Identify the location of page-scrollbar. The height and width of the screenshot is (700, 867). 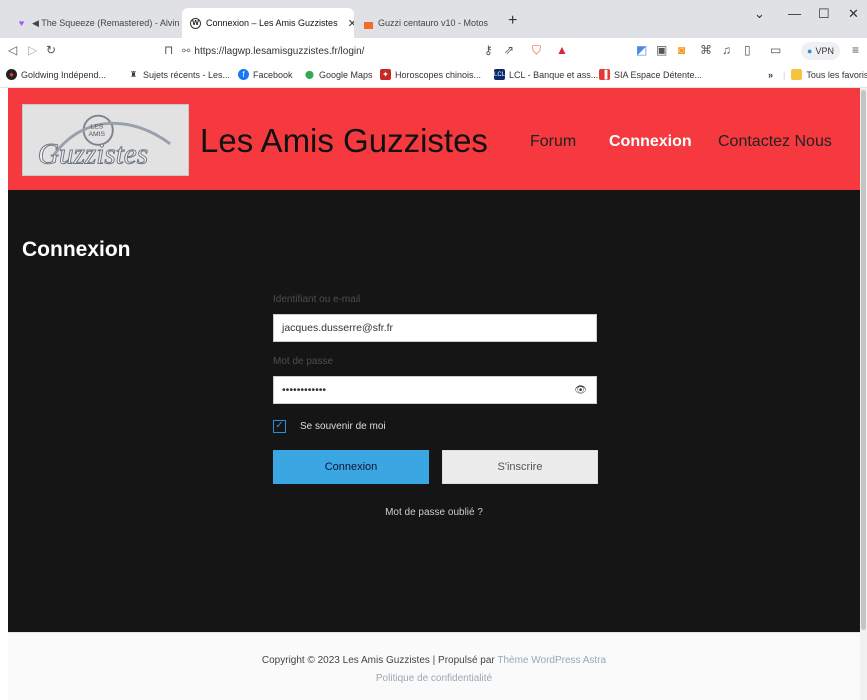
(863, 394).